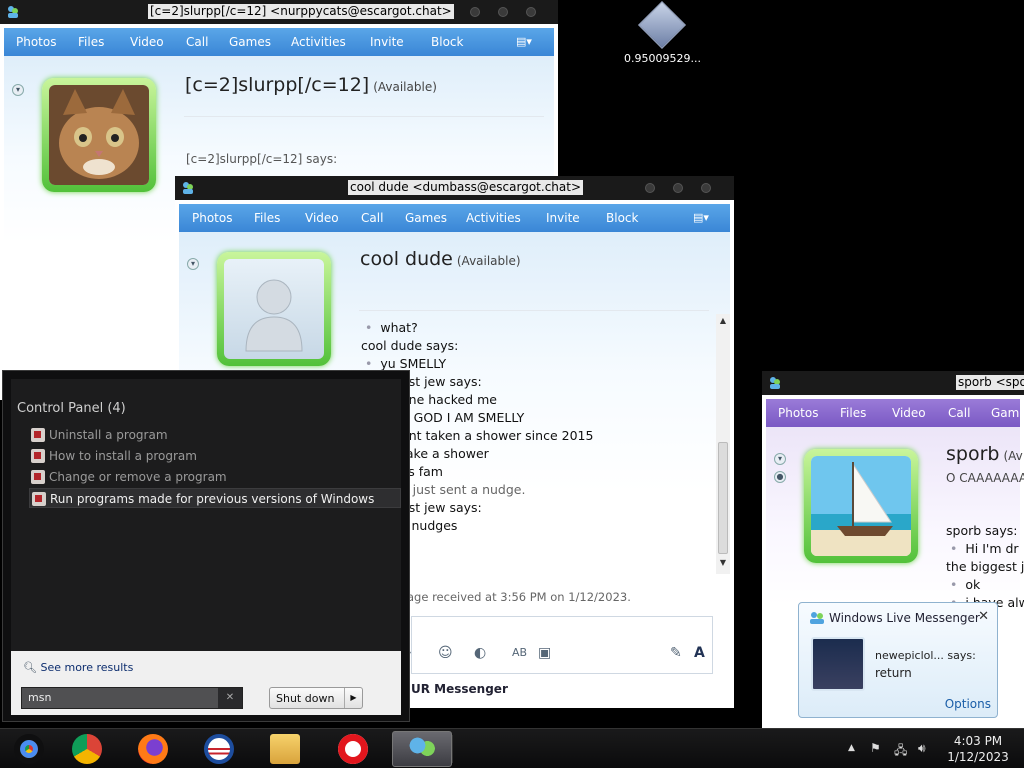 This screenshot has height=768, width=1024. I want to click on see-more-results-link: 🔍︎ See more results, so click(78, 667).